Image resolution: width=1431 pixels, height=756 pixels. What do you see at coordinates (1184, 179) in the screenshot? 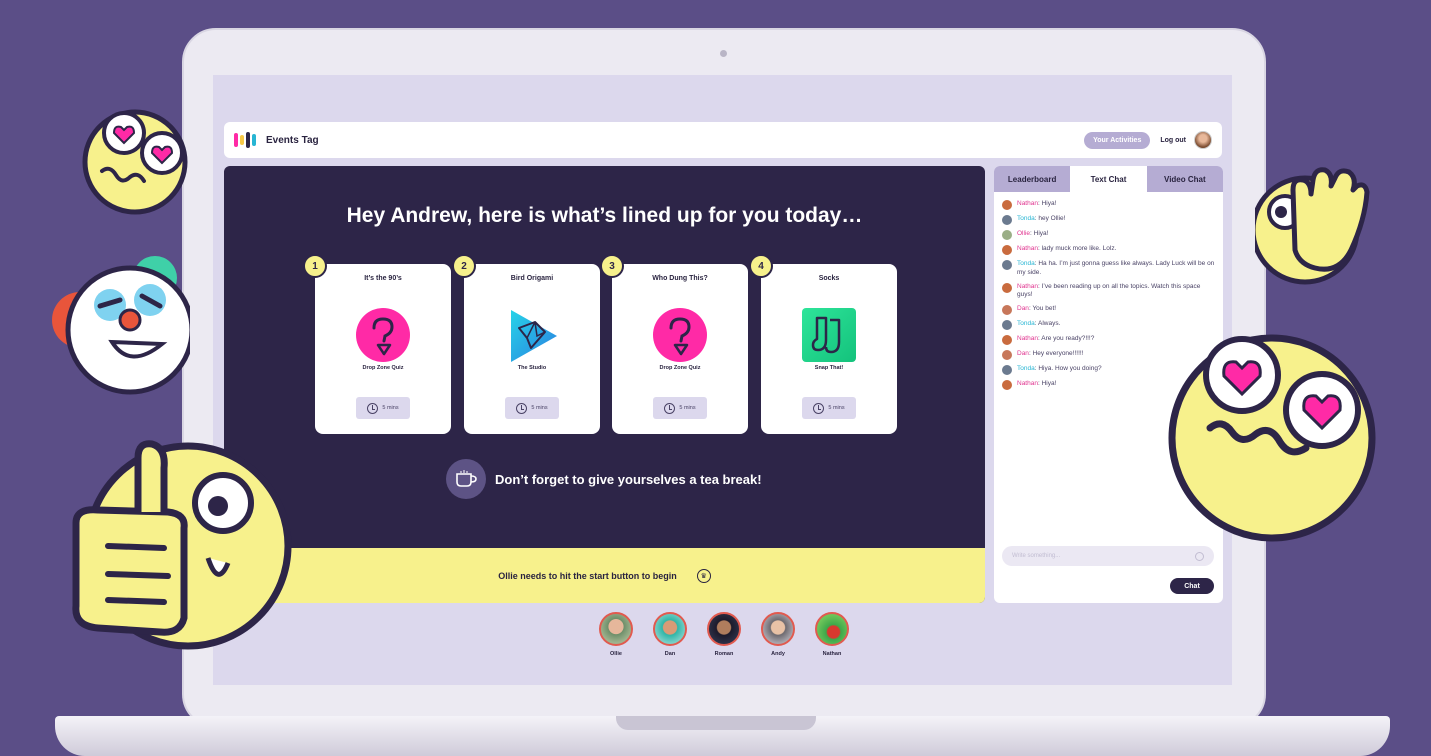
I see `tab-video-chat: Video Chat` at bounding box center [1184, 179].